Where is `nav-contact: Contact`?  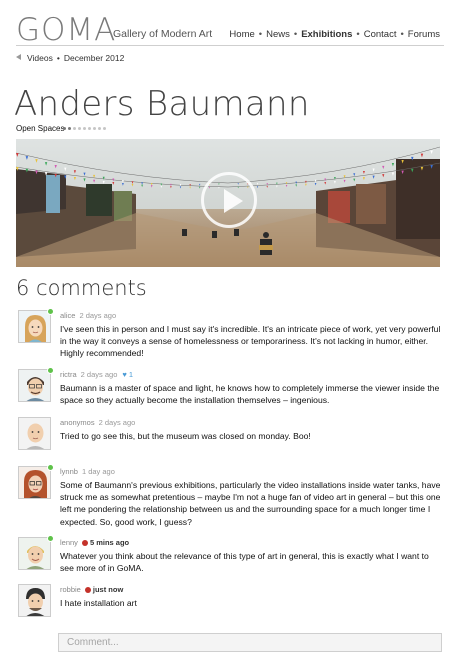 nav-contact: Contact is located at coordinates (380, 34).